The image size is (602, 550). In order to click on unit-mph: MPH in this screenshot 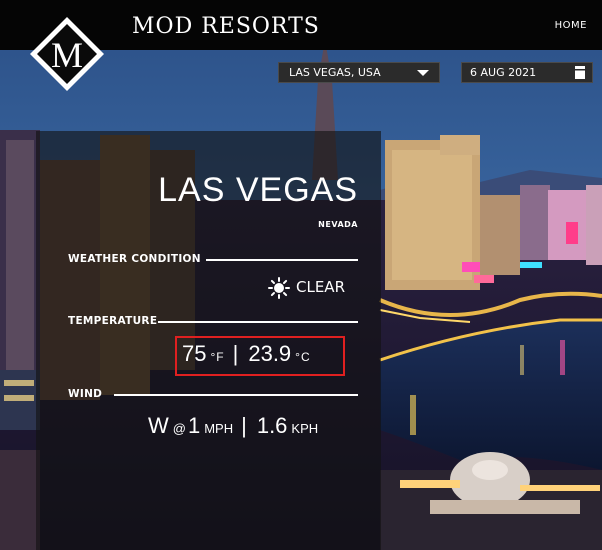, I will do `click(219, 428)`.